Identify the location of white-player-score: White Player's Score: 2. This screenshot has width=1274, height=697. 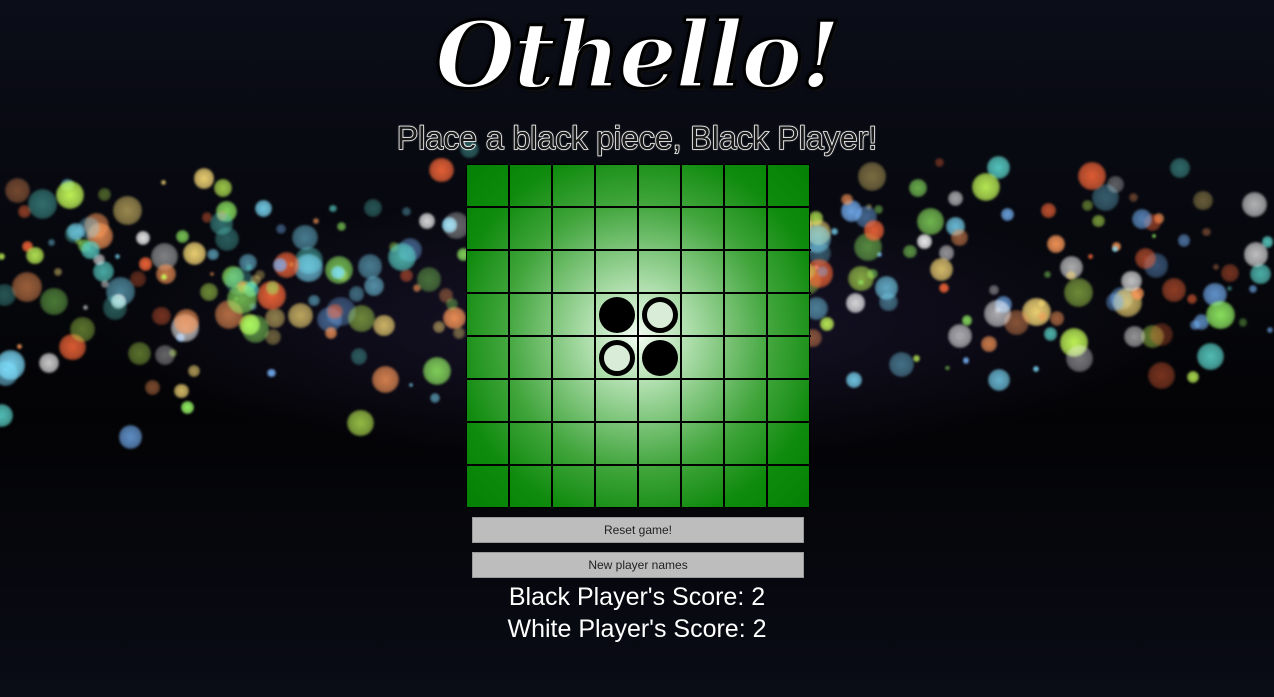
(637, 629).